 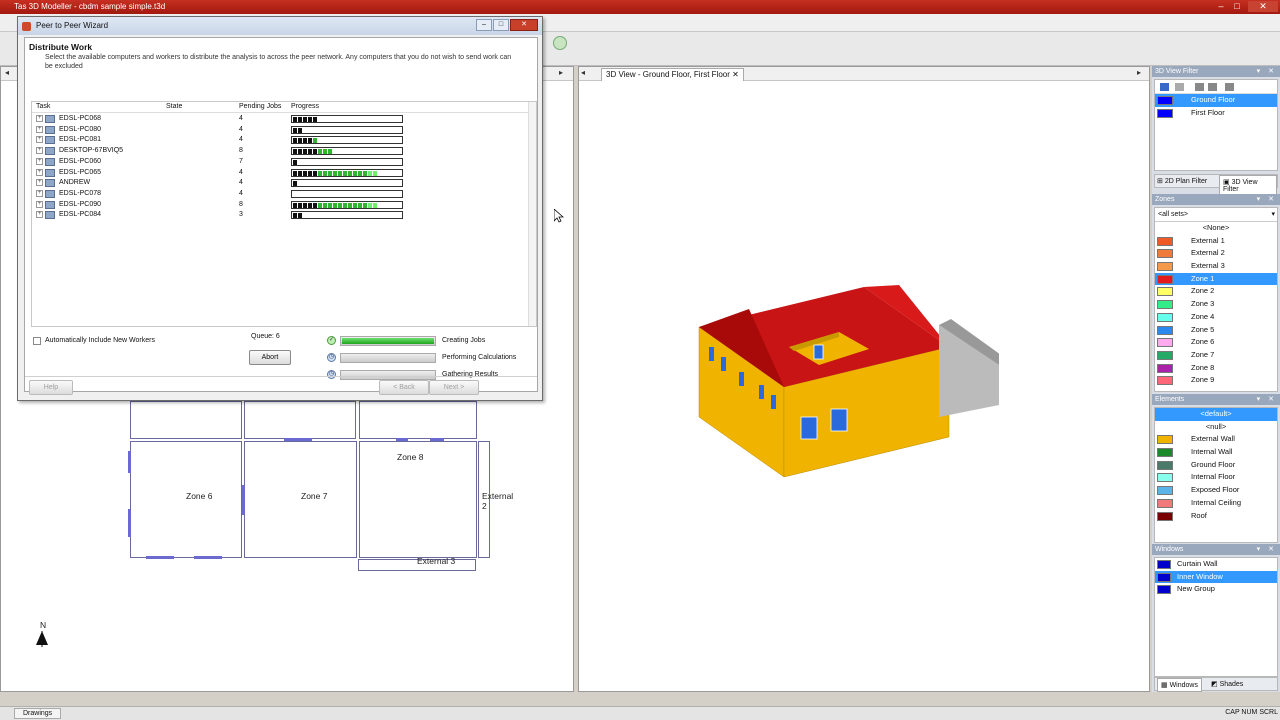 What do you see at coordinates (1216, 100) in the screenshot?
I see `filter-item: Ground Floor` at bounding box center [1216, 100].